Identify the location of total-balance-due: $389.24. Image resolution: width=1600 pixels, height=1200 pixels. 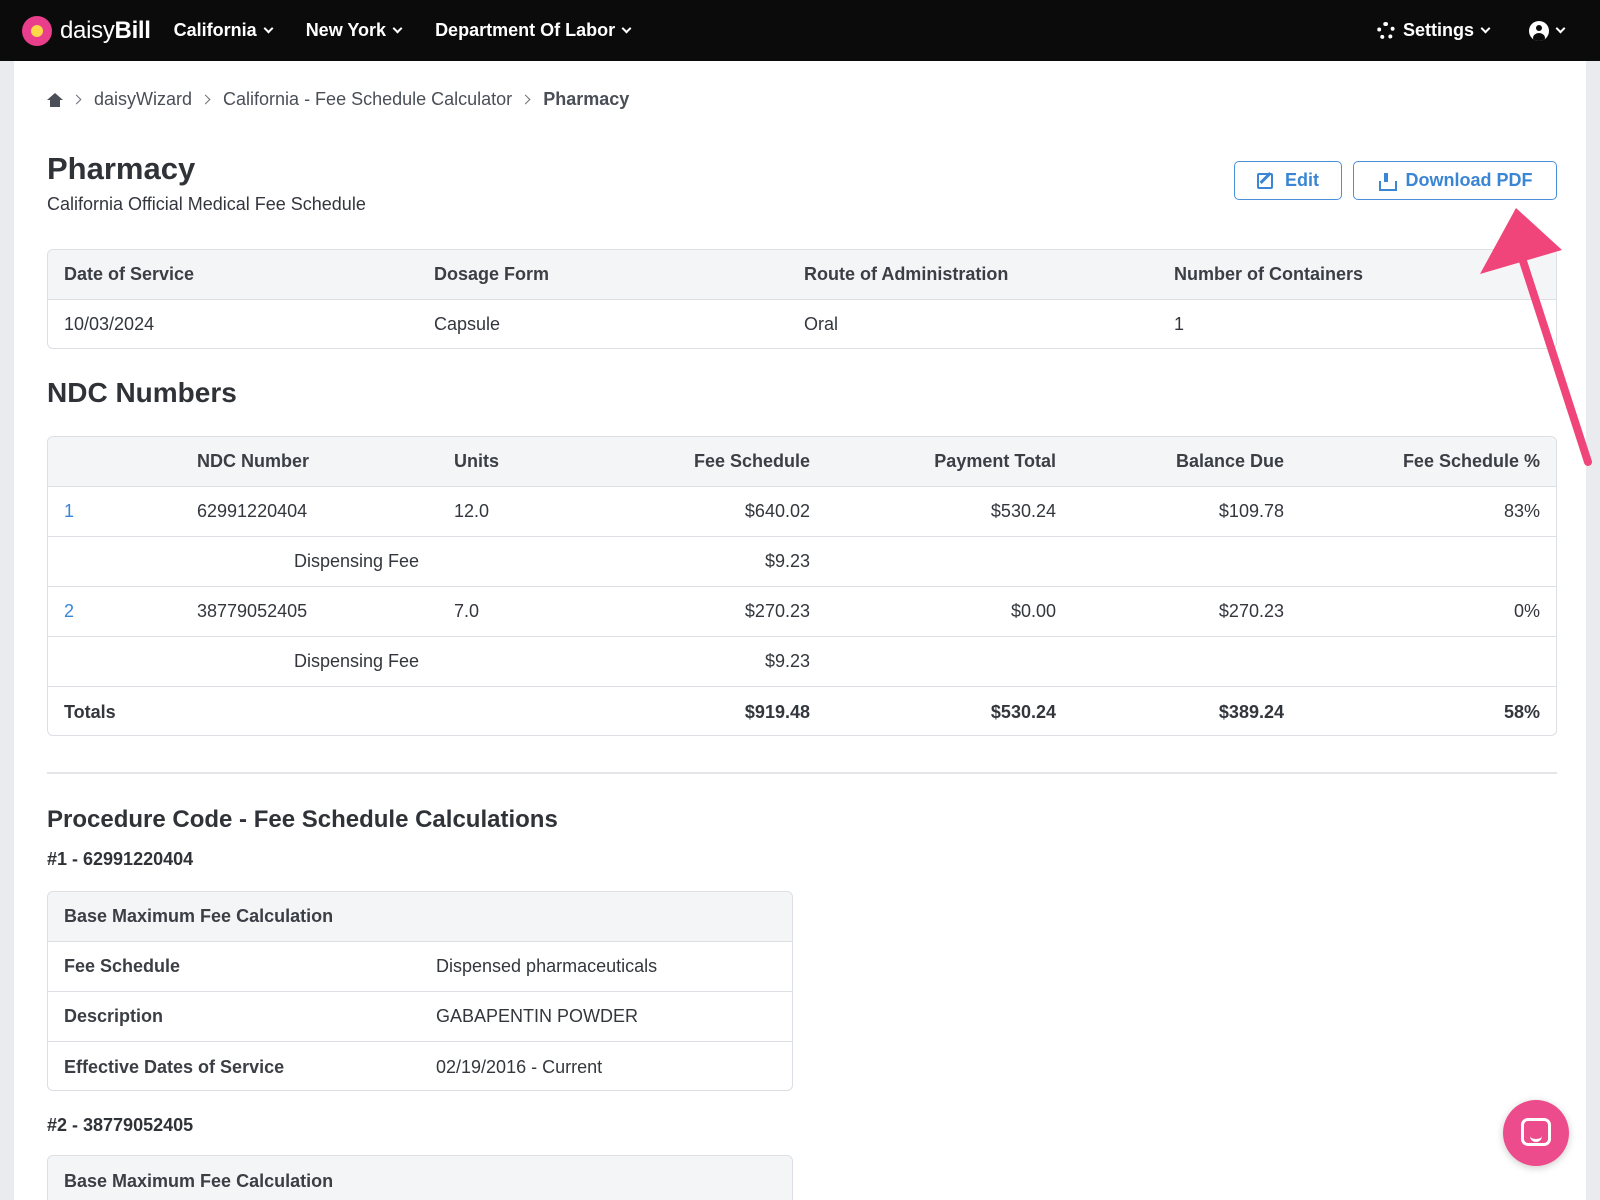
(1251, 711).